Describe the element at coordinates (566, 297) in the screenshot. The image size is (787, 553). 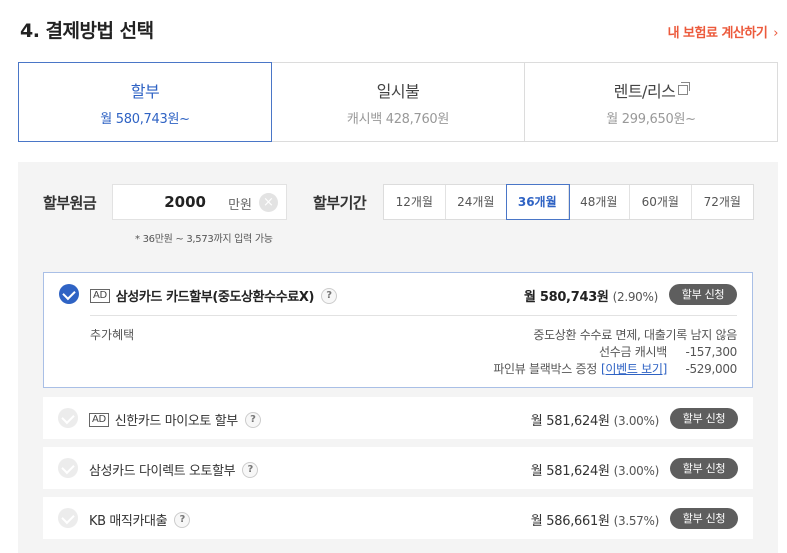
I see `monthly-payment: 월 580,743원` at that location.